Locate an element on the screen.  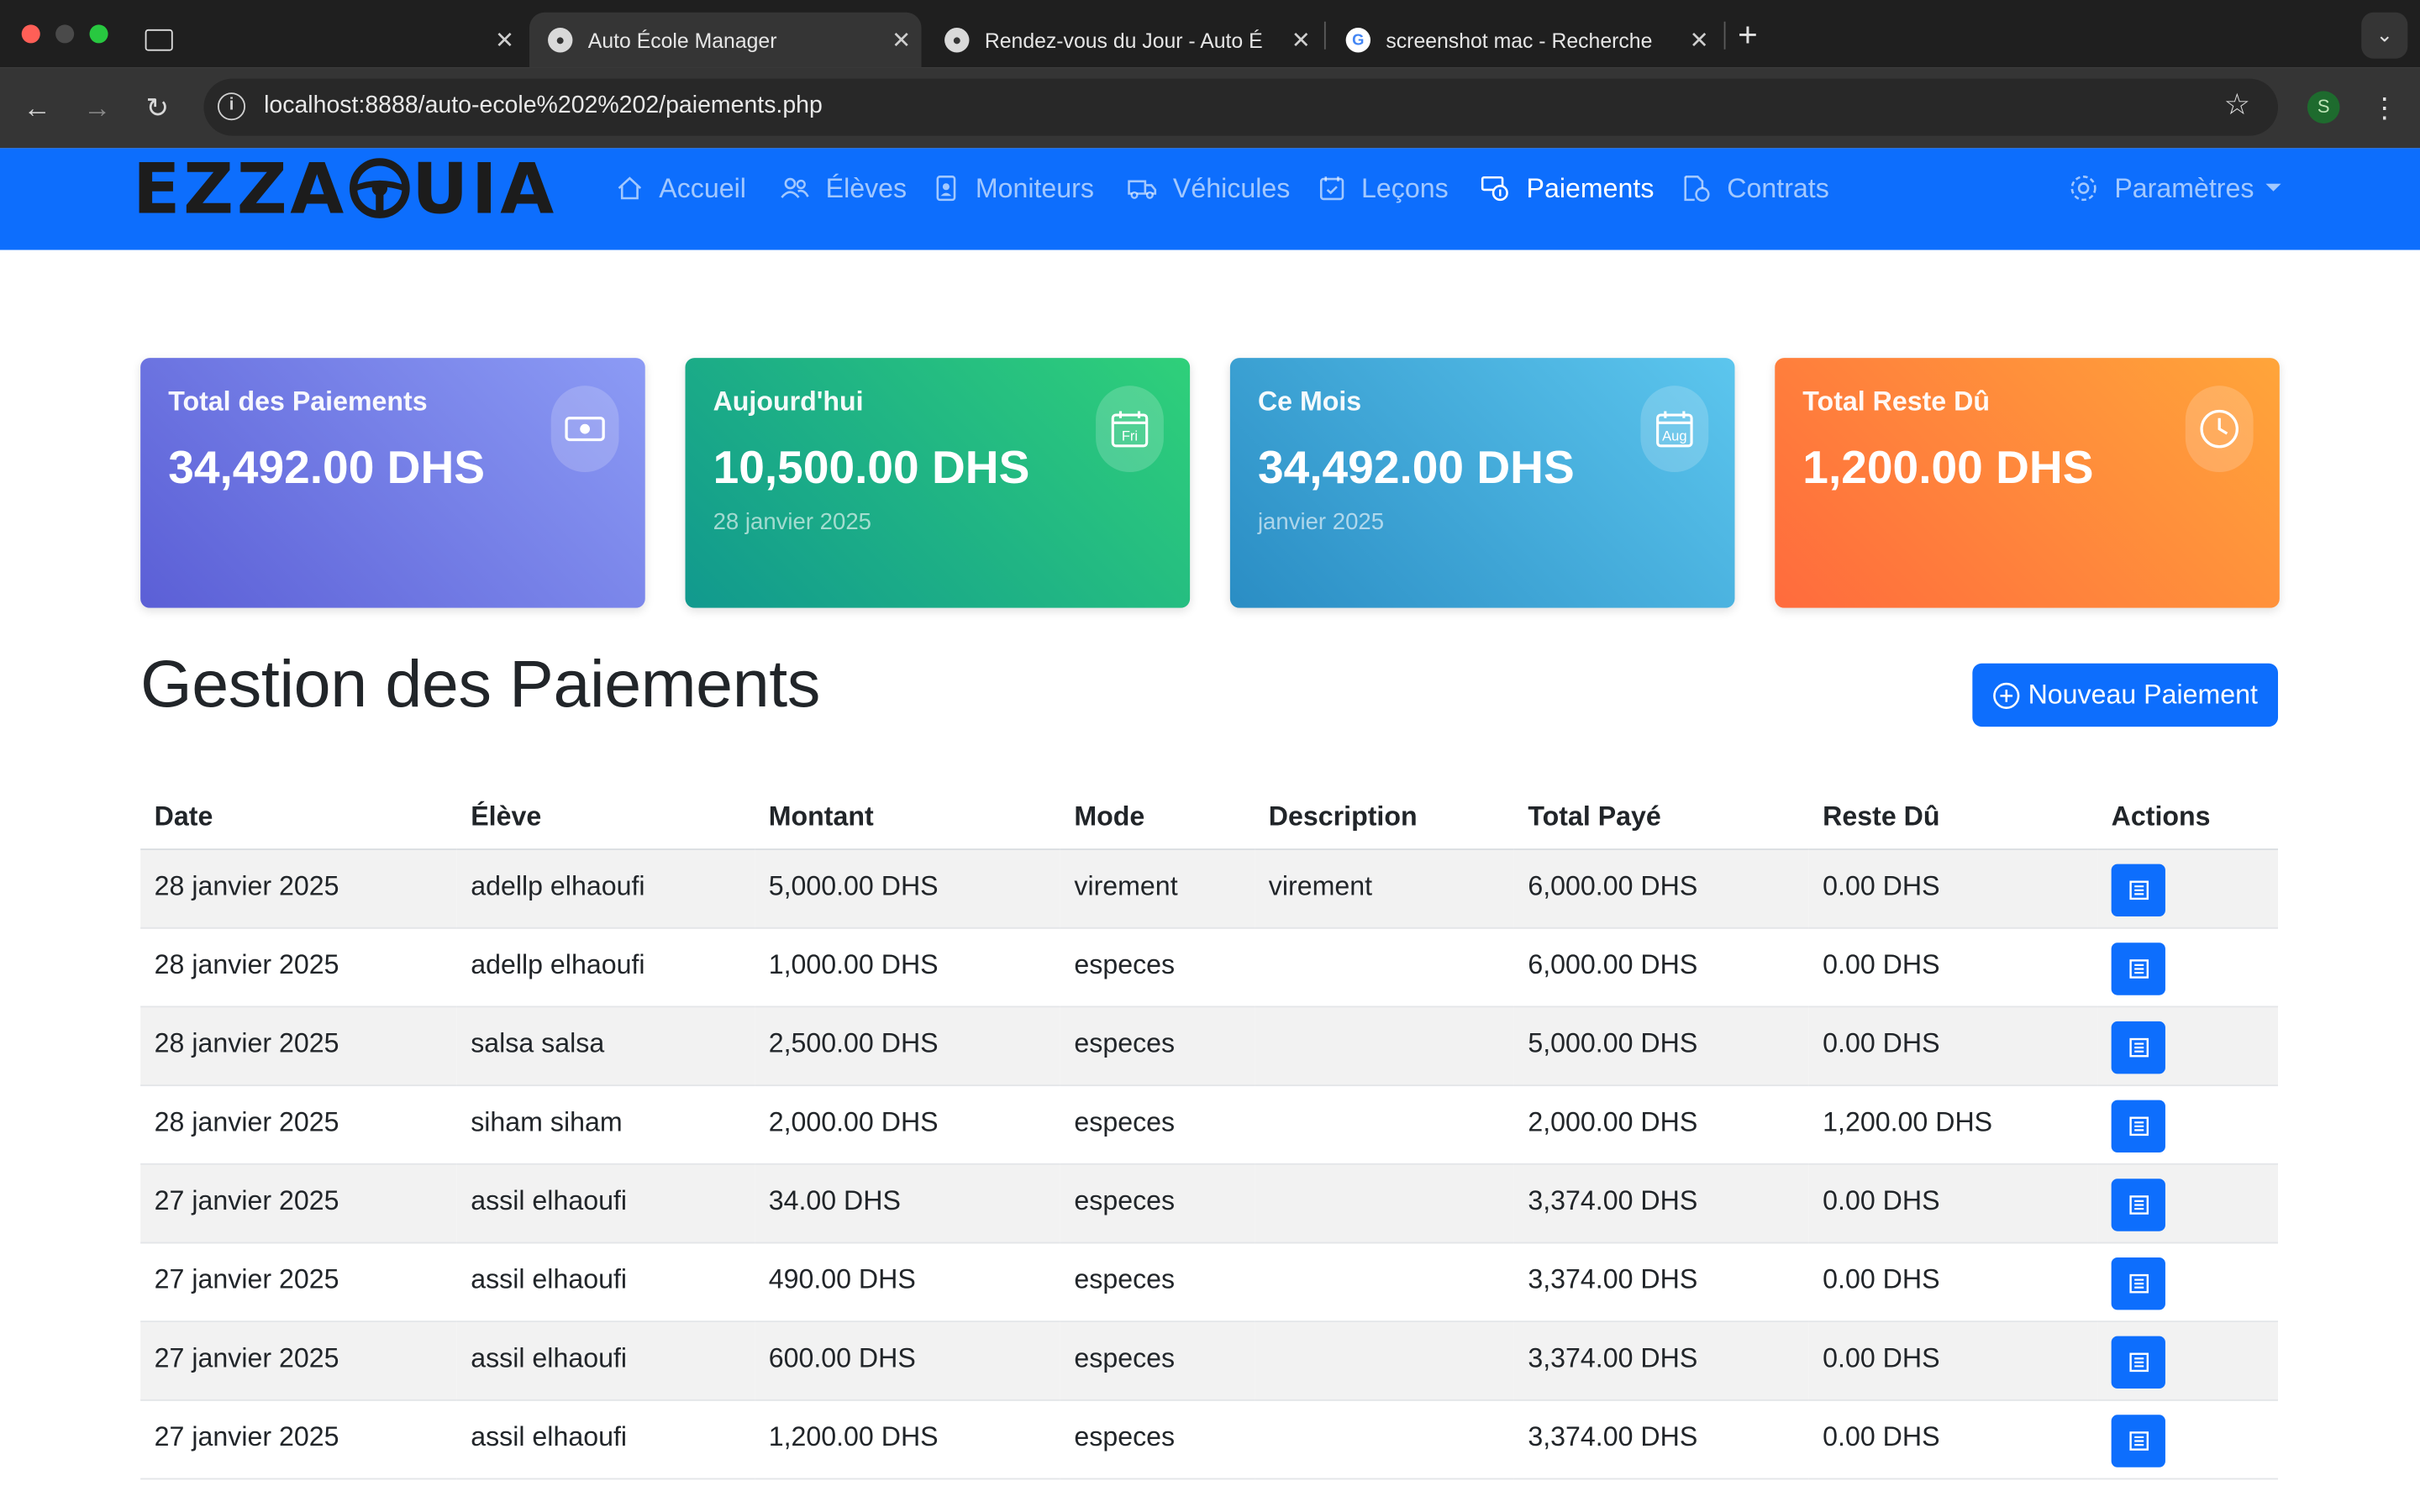
clock-icon is located at coordinates (2219, 429).